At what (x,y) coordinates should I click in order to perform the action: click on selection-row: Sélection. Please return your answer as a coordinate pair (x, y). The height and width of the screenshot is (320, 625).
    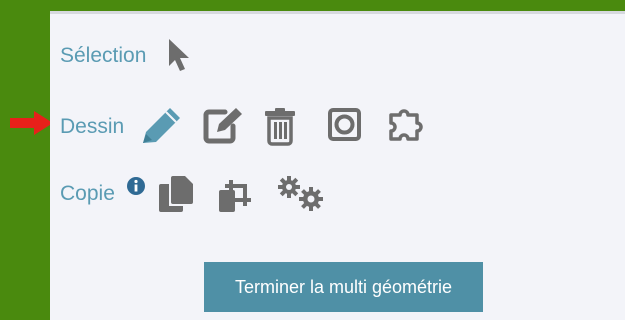
    Looking at the image, I should click on (103, 55).